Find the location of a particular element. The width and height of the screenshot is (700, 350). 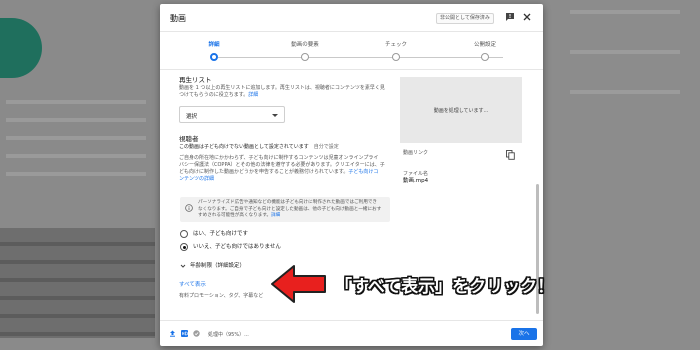

step-checks-label: チェック is located at coordinates (396, 44).